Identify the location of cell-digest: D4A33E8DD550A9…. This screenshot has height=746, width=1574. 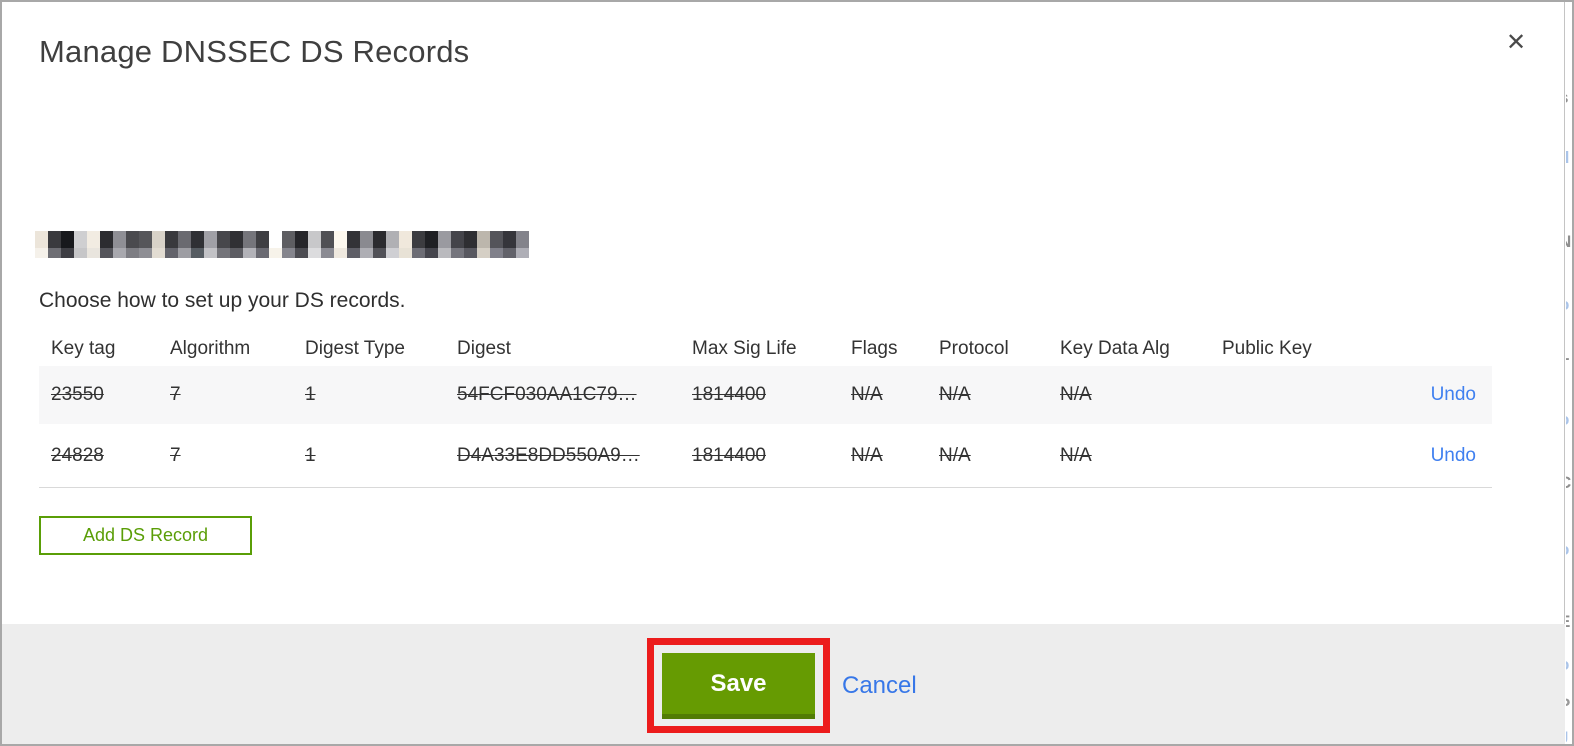
(548, 455).